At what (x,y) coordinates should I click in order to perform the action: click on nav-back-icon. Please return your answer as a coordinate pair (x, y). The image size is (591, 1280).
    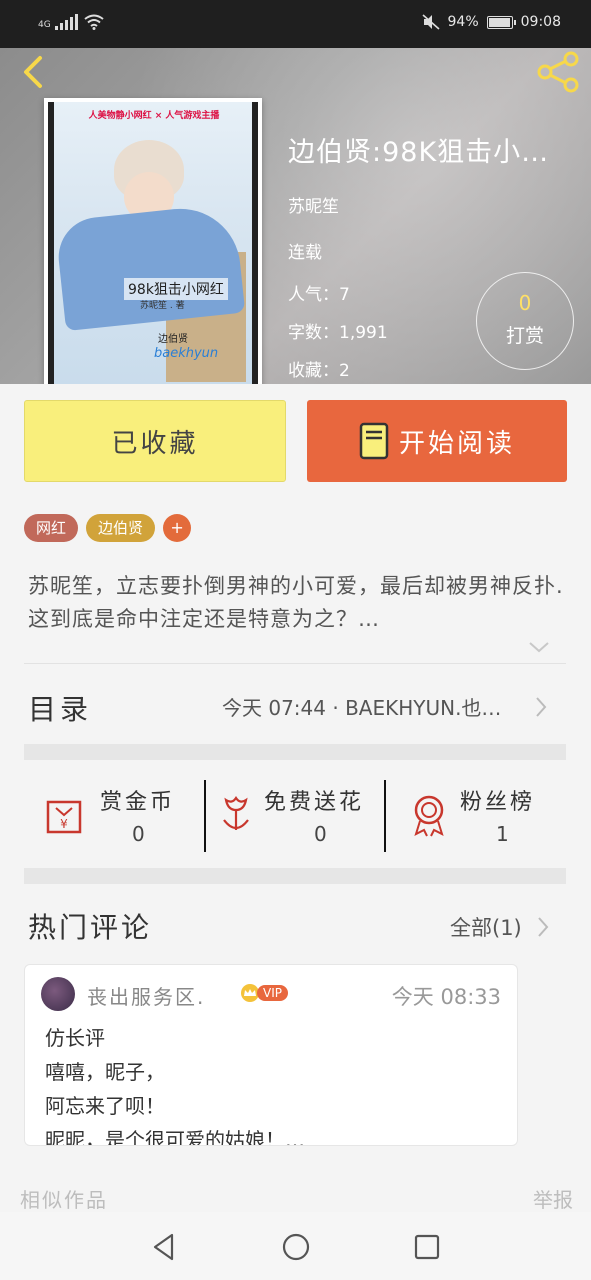
    Looking at the image, I should click on (164, 1247).